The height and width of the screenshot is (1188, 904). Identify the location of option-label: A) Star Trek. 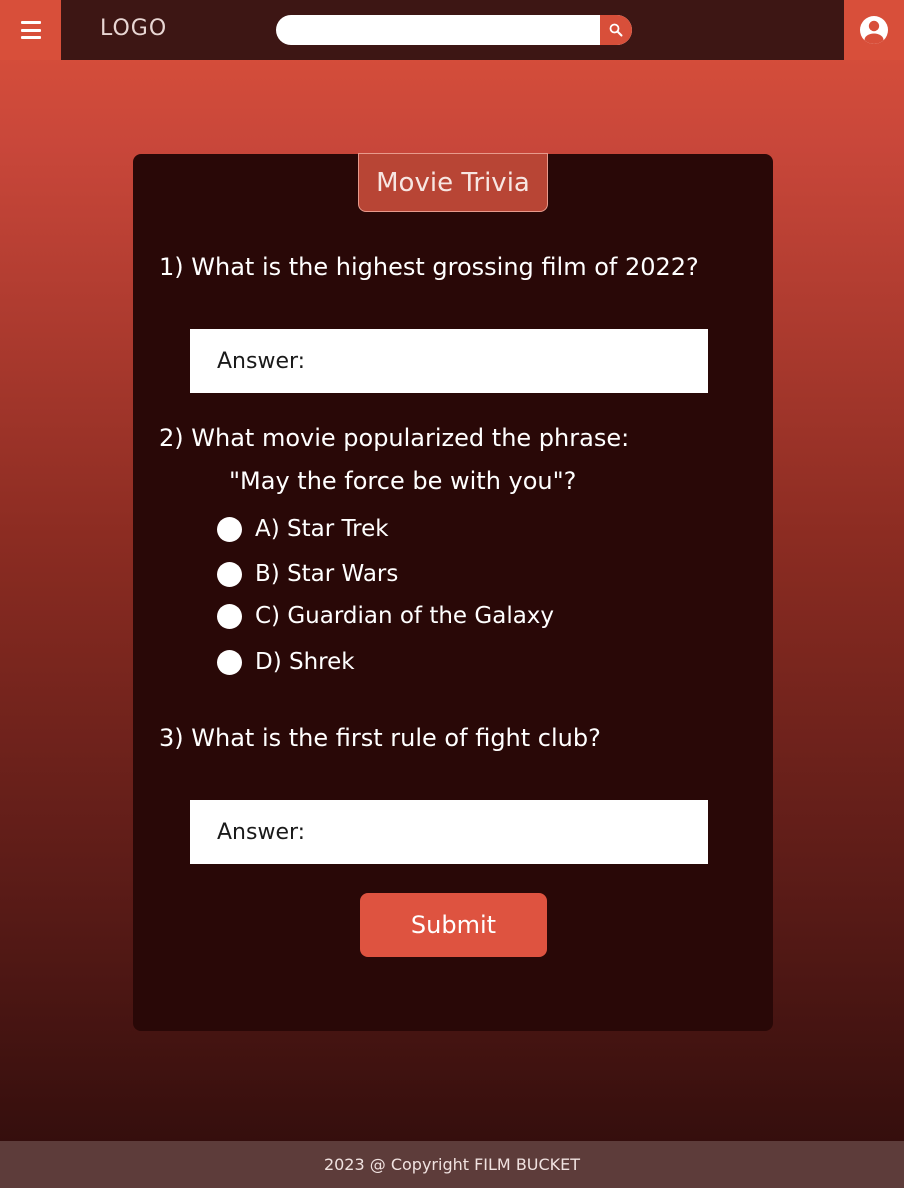
(322, 529).